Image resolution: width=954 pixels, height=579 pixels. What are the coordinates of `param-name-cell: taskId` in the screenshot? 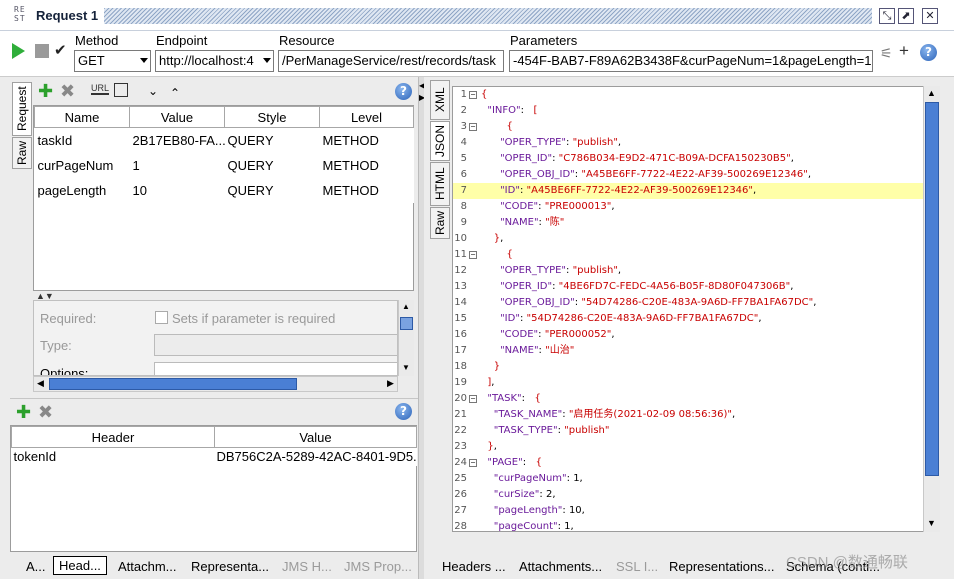 It's located at (82, 140).